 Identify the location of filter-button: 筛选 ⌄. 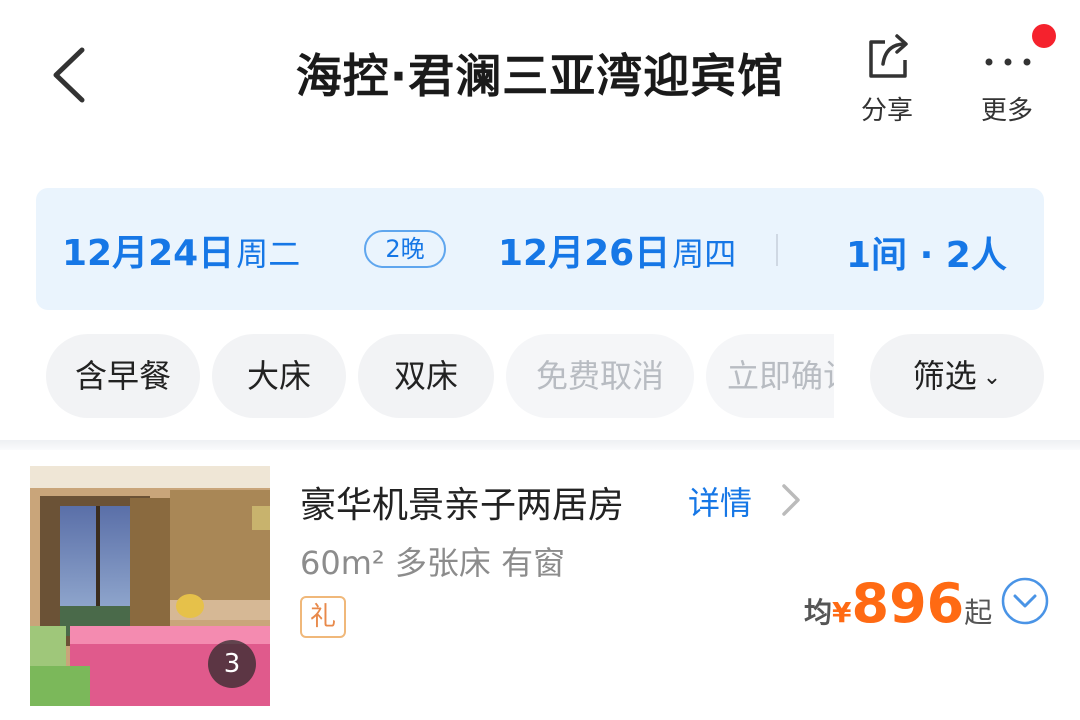
(957, 376).